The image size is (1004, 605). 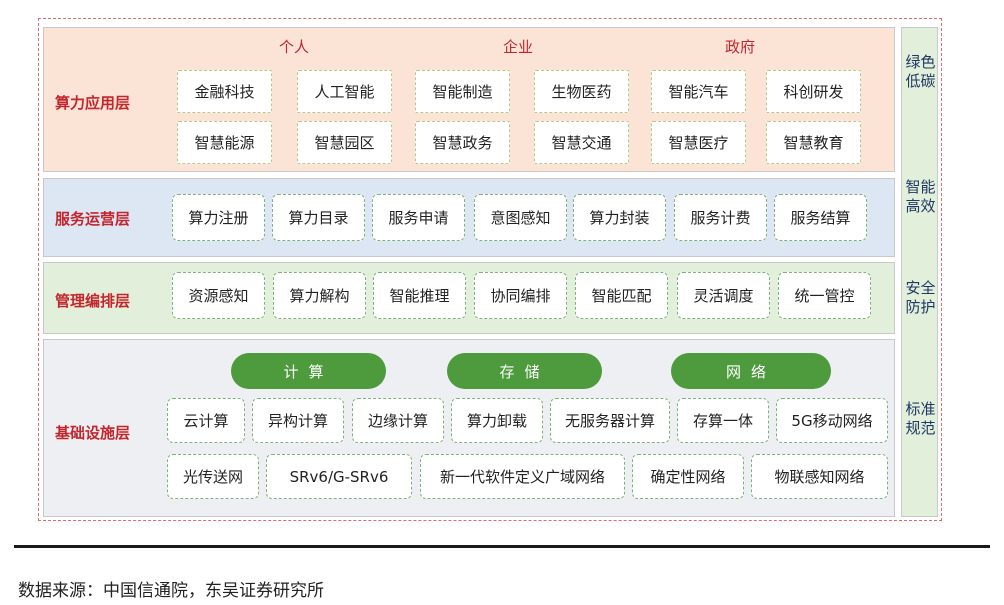 What do you see at coordinates (502, 546) in the screenshot?
I see `divider-rule` at bounding box center [502, 546].